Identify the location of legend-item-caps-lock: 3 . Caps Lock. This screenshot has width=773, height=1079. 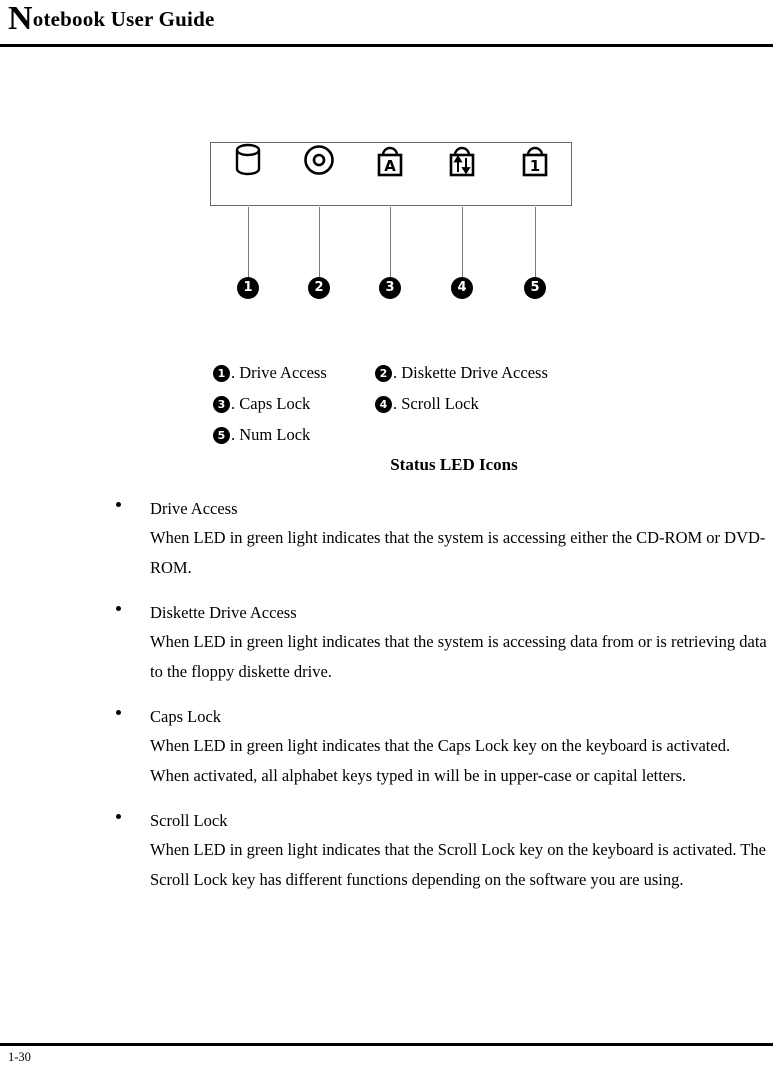
(261, 404).